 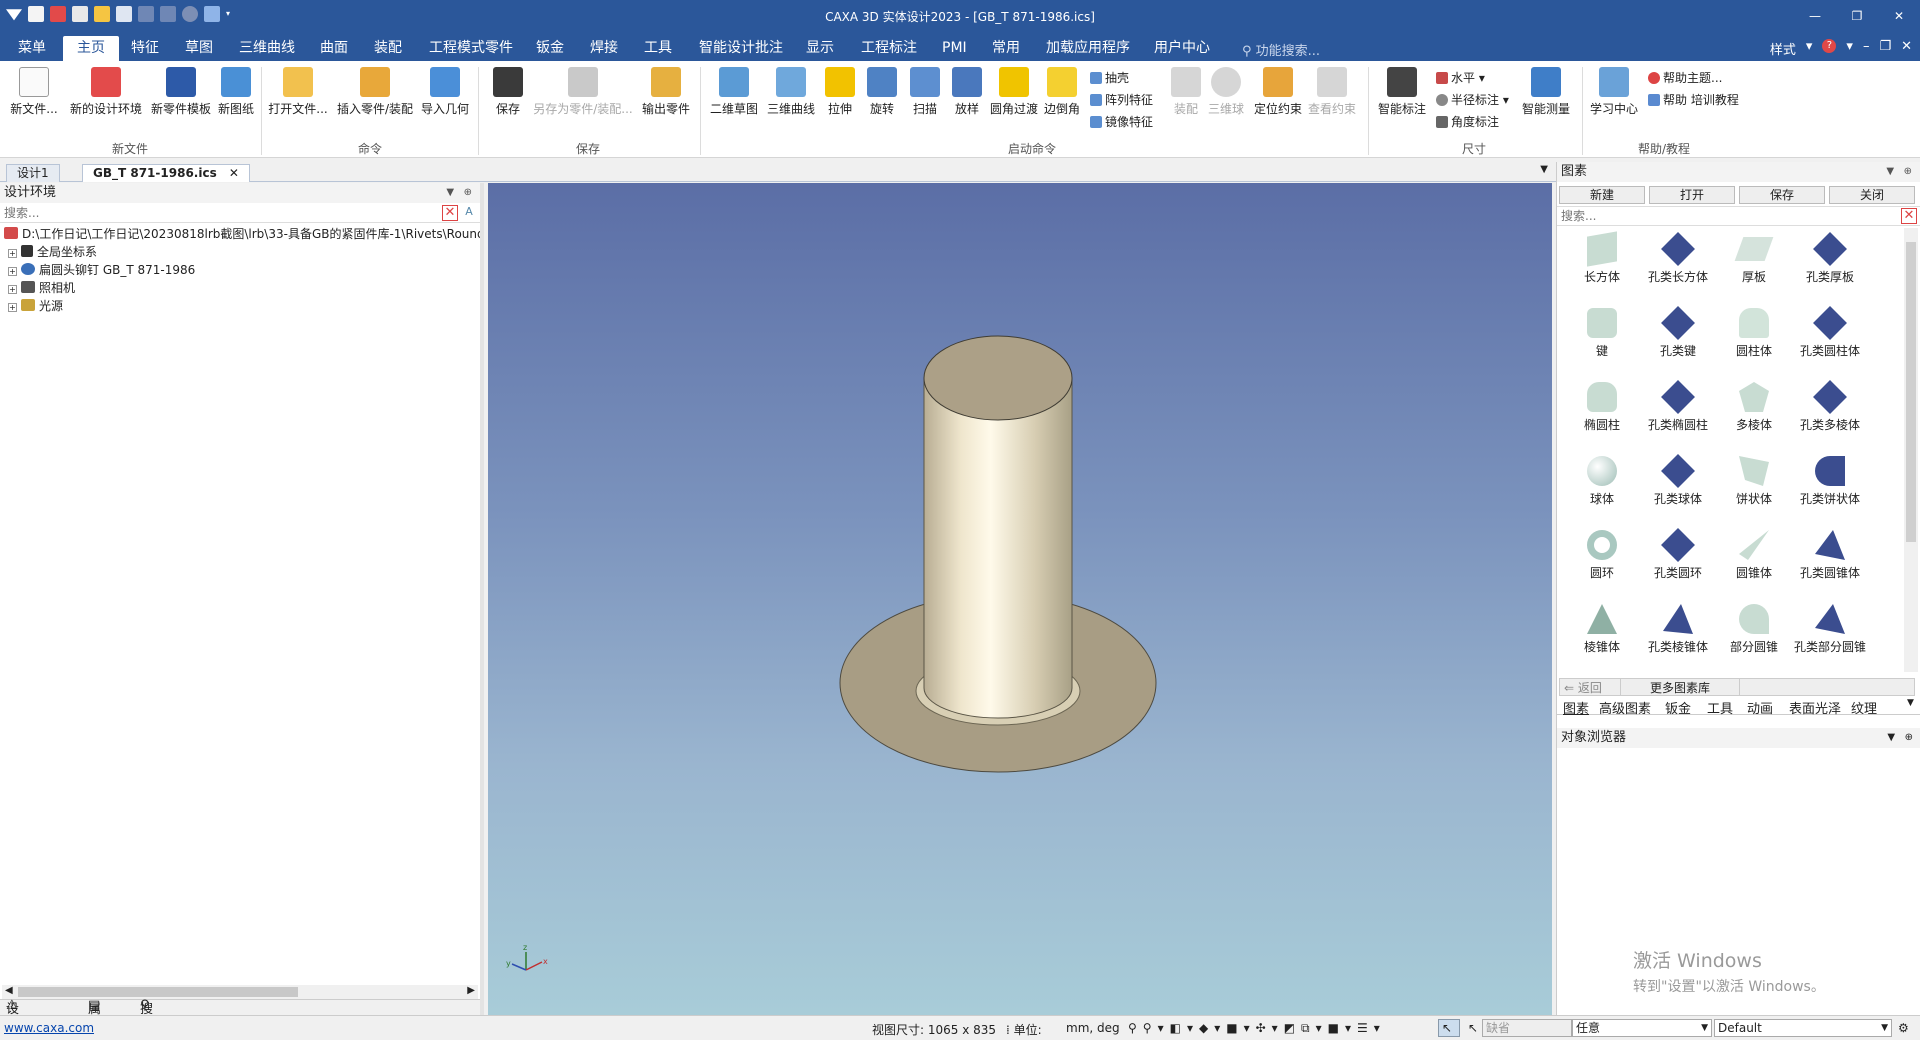 What do you see at coordinates (1642, 1028) in the screenshot?
I see `any-select-field: 任意 ▼` at bounding box center [1642, 1028].